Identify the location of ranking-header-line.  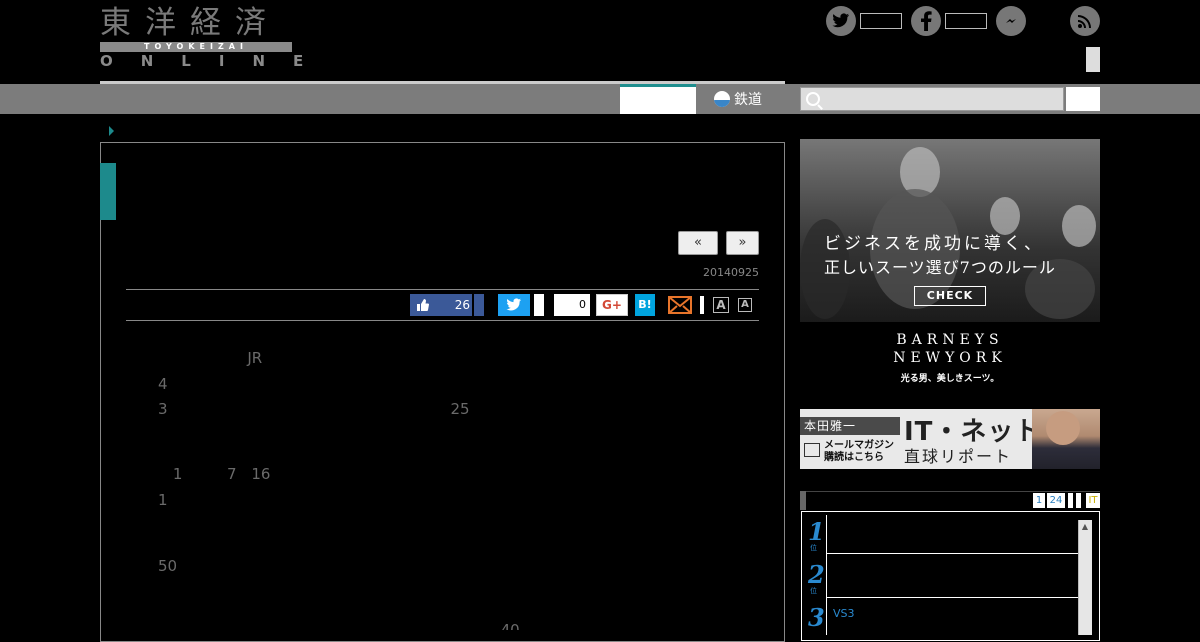
(950, 491).